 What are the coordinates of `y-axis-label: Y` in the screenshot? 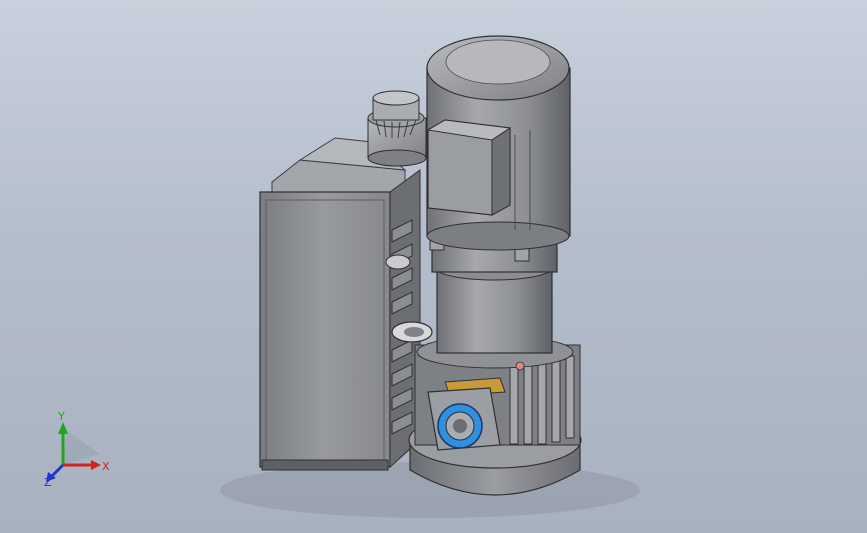 It's located at (61, 416).